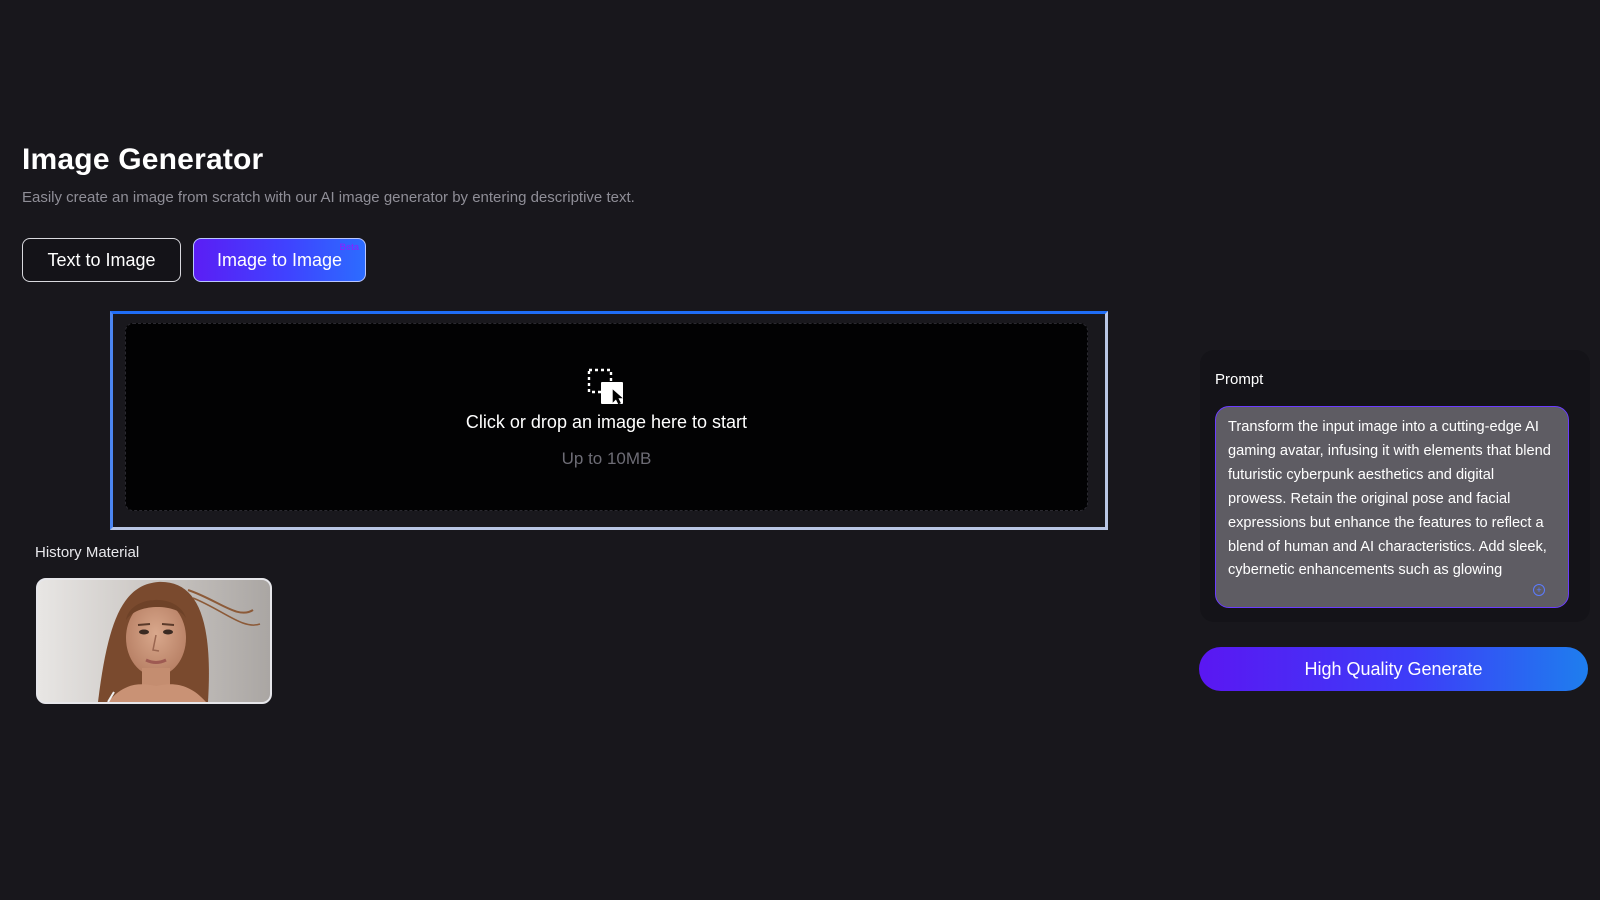 The height and width of the screenshot is (900, 1600). What do you see at coordinates (1393, 669) in the screenshot?
I see `high-quality-generate-button: High Quality Generate` at bounding box center [1393, 669].